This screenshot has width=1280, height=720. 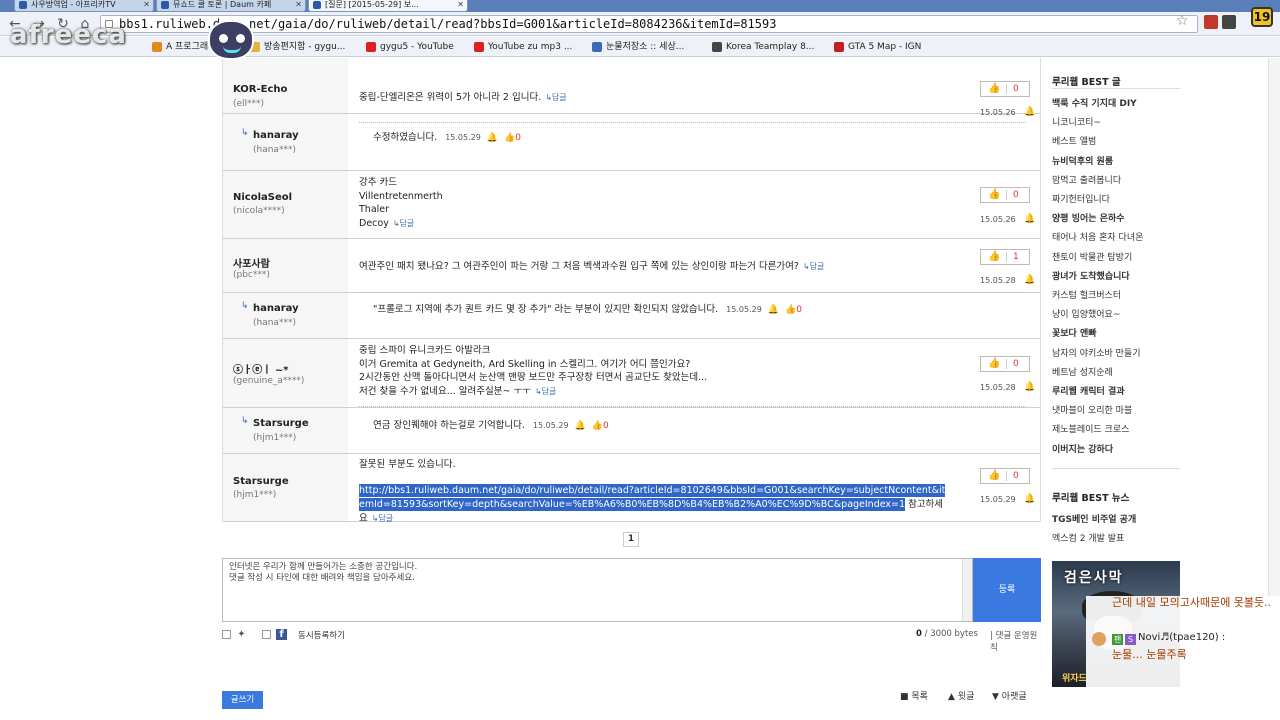 What do you see at coordinates (242, 700) in the screenshot?
I see `write-button: 글쓰기` at bounding box center [242, 700].